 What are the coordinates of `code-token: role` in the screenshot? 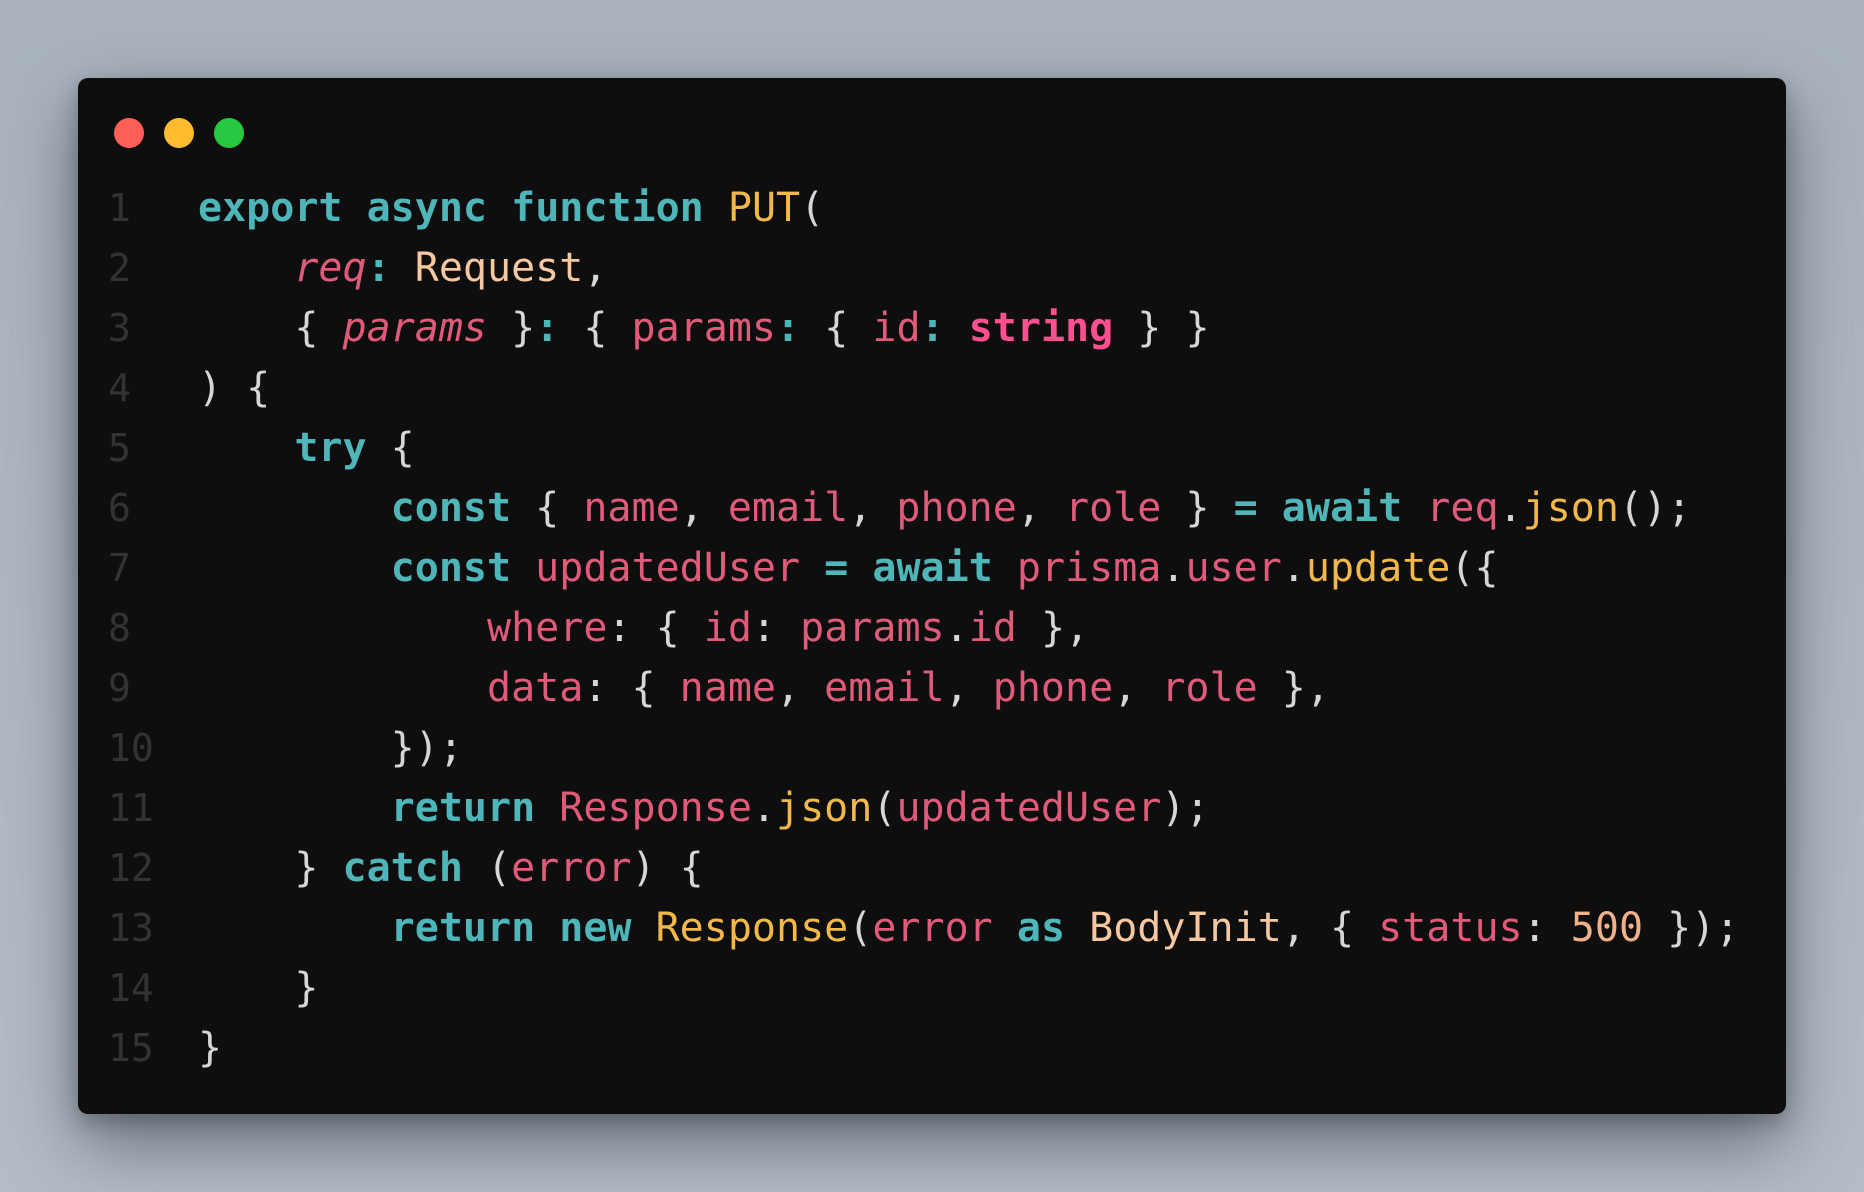 It's located at (1209, 688).